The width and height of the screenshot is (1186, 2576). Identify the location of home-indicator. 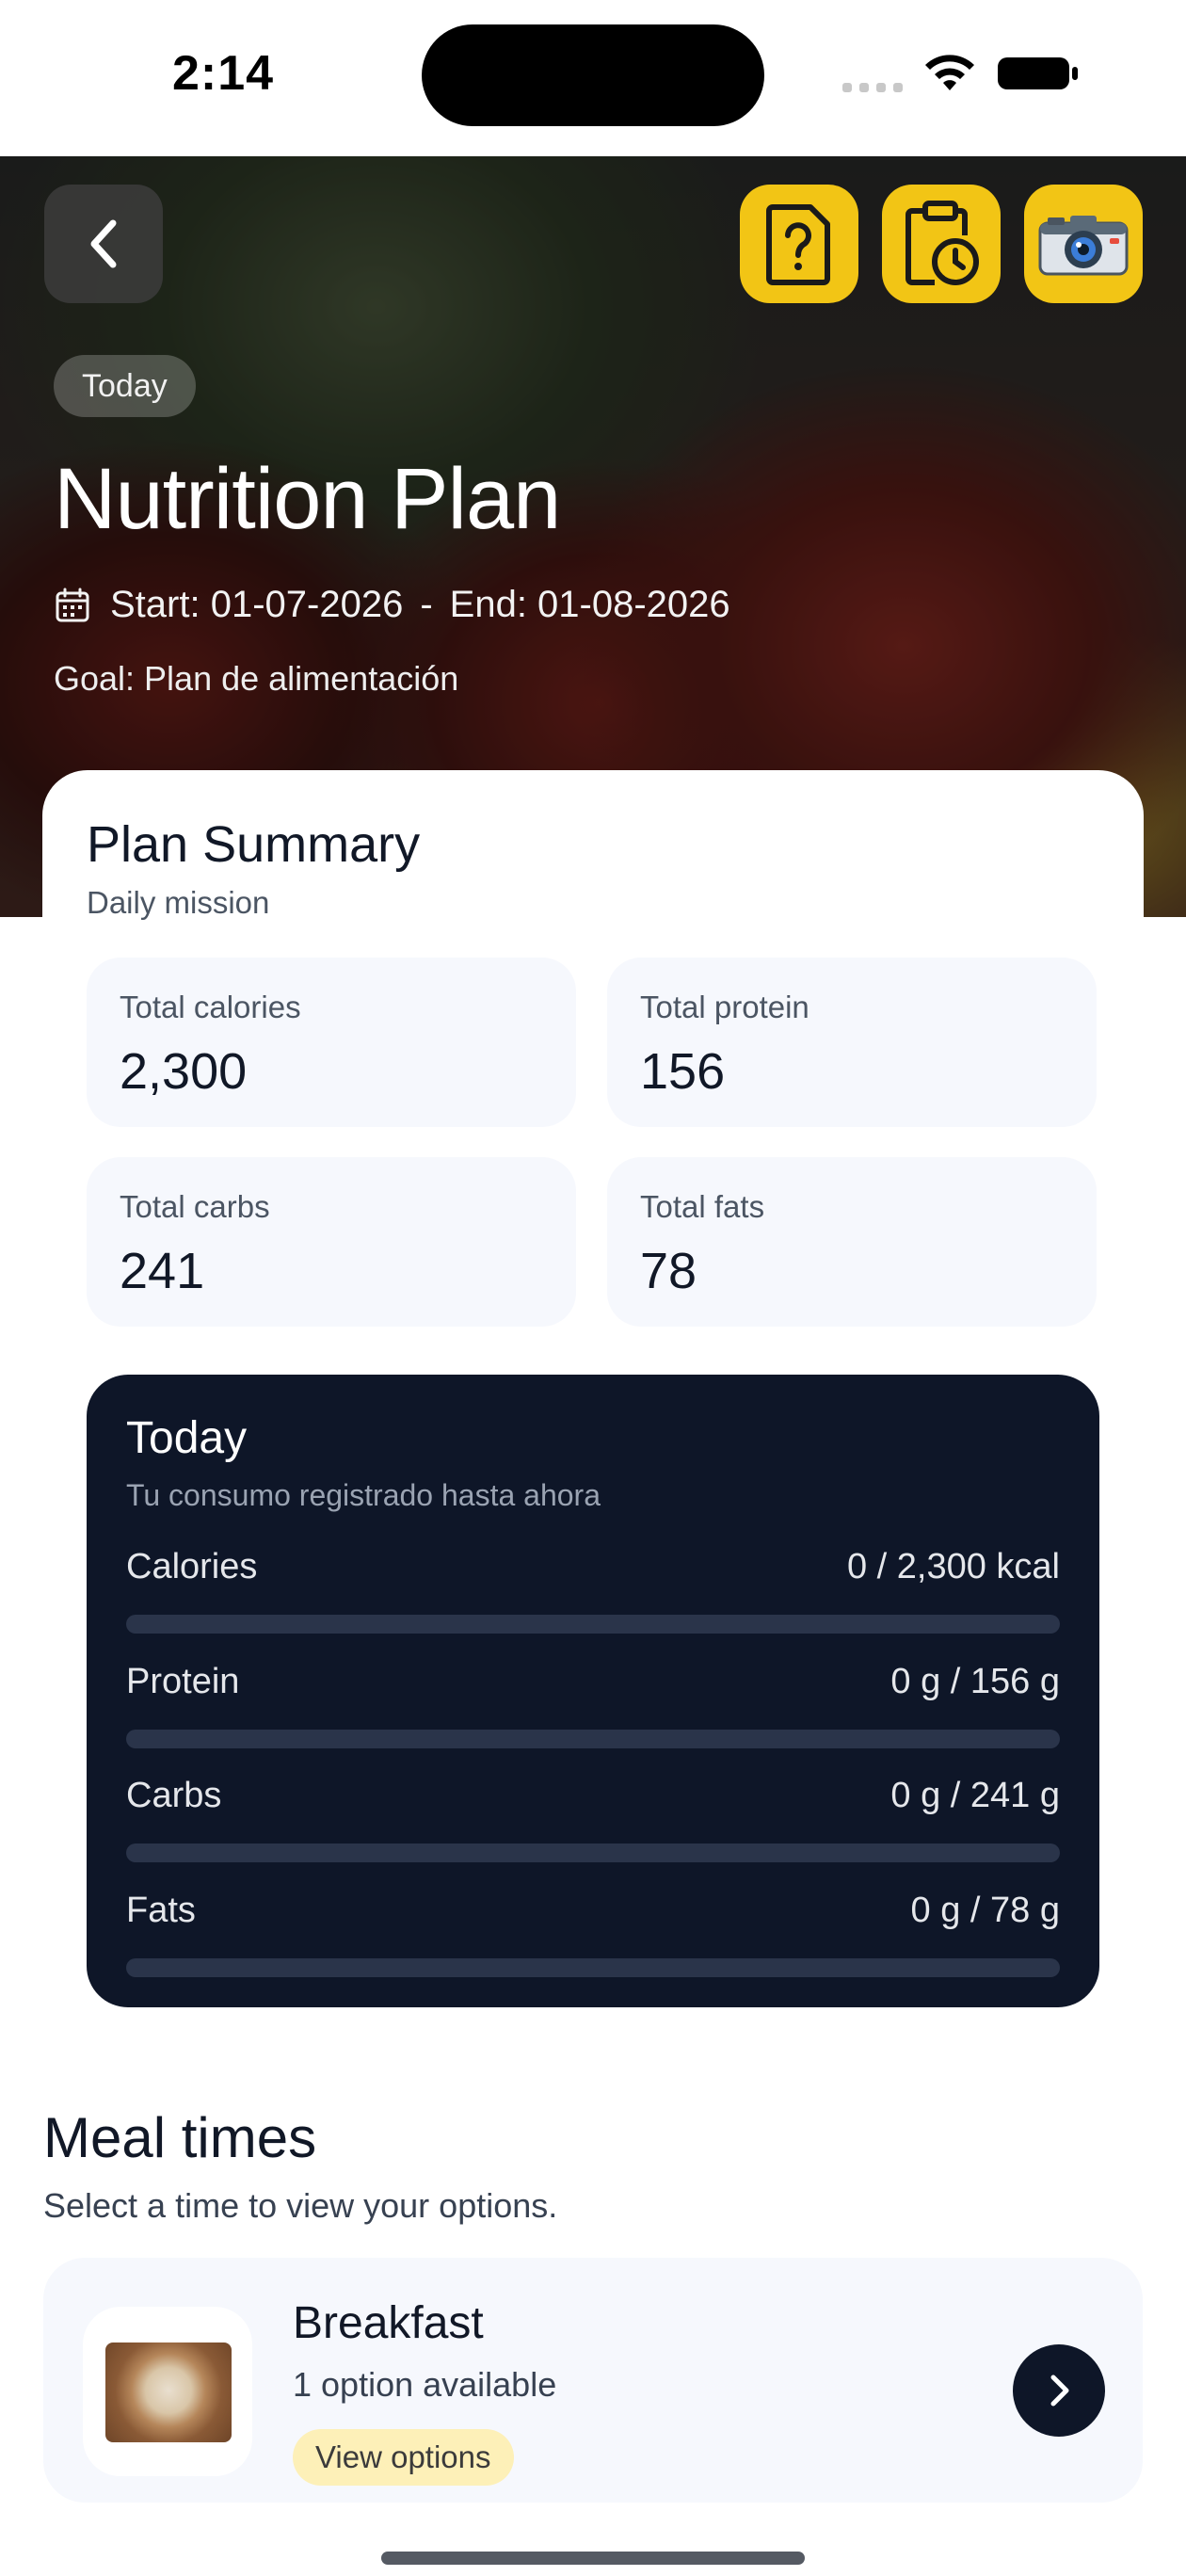
(593, 2558).